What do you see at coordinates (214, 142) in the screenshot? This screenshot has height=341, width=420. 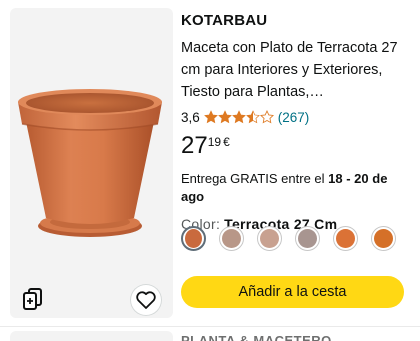 I see `price-fraction: 19` at bounding box center [214, 142].